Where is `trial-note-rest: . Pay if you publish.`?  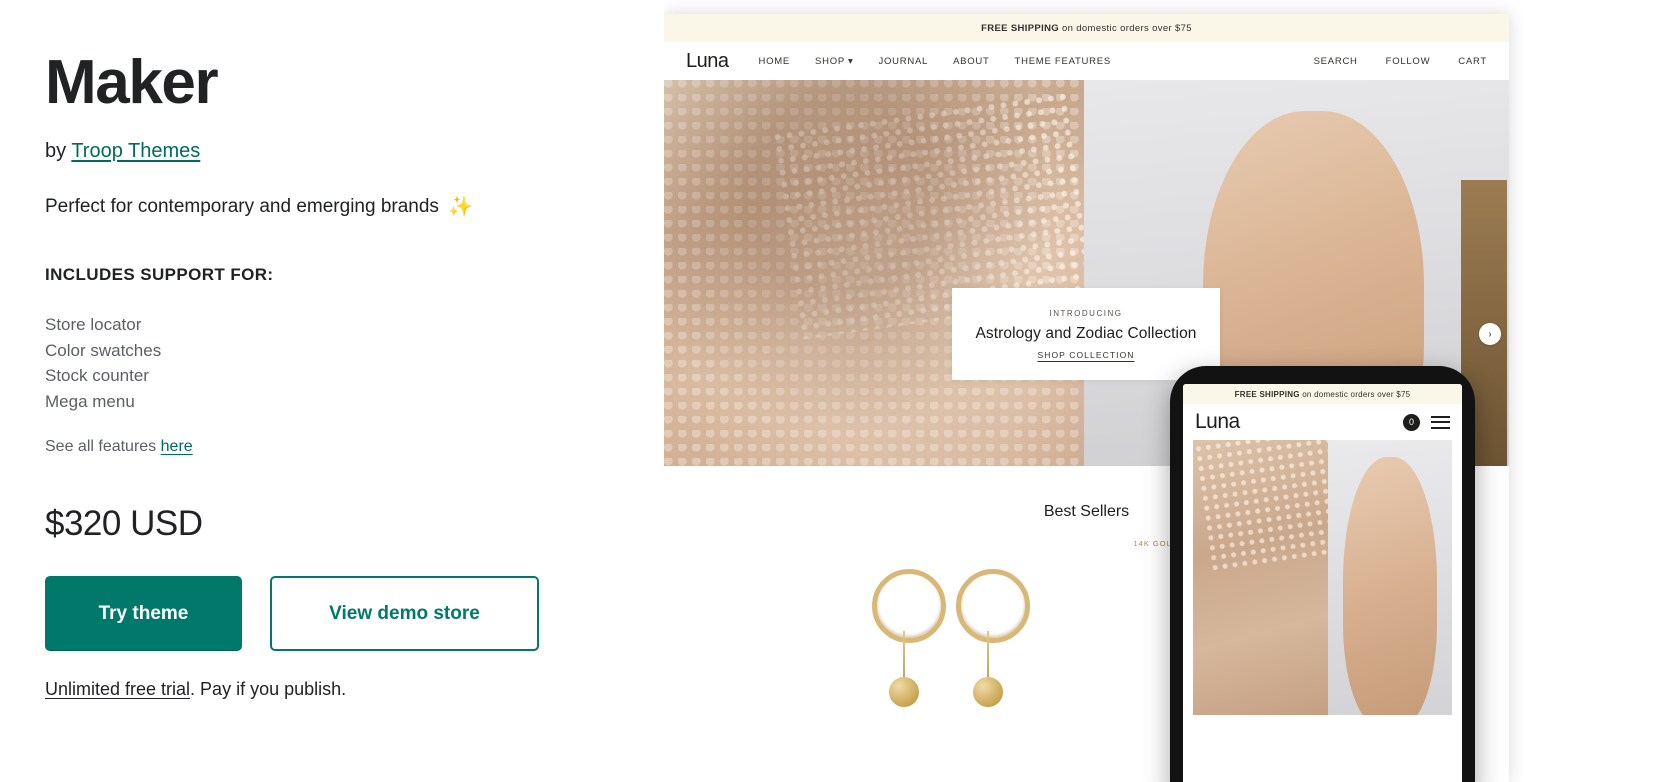 trial-note-rest: . Pay if you publish. is located at coordinates (268, 689).